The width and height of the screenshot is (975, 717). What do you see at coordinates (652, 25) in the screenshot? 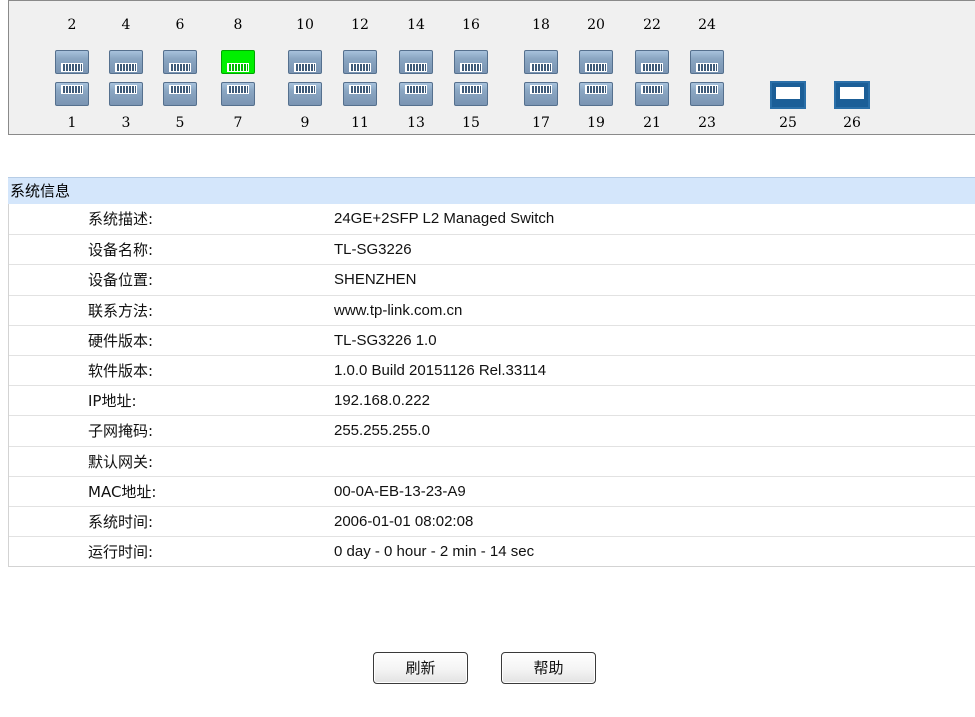
I see `port-number-label: 22` at bounding box center [652, 25].